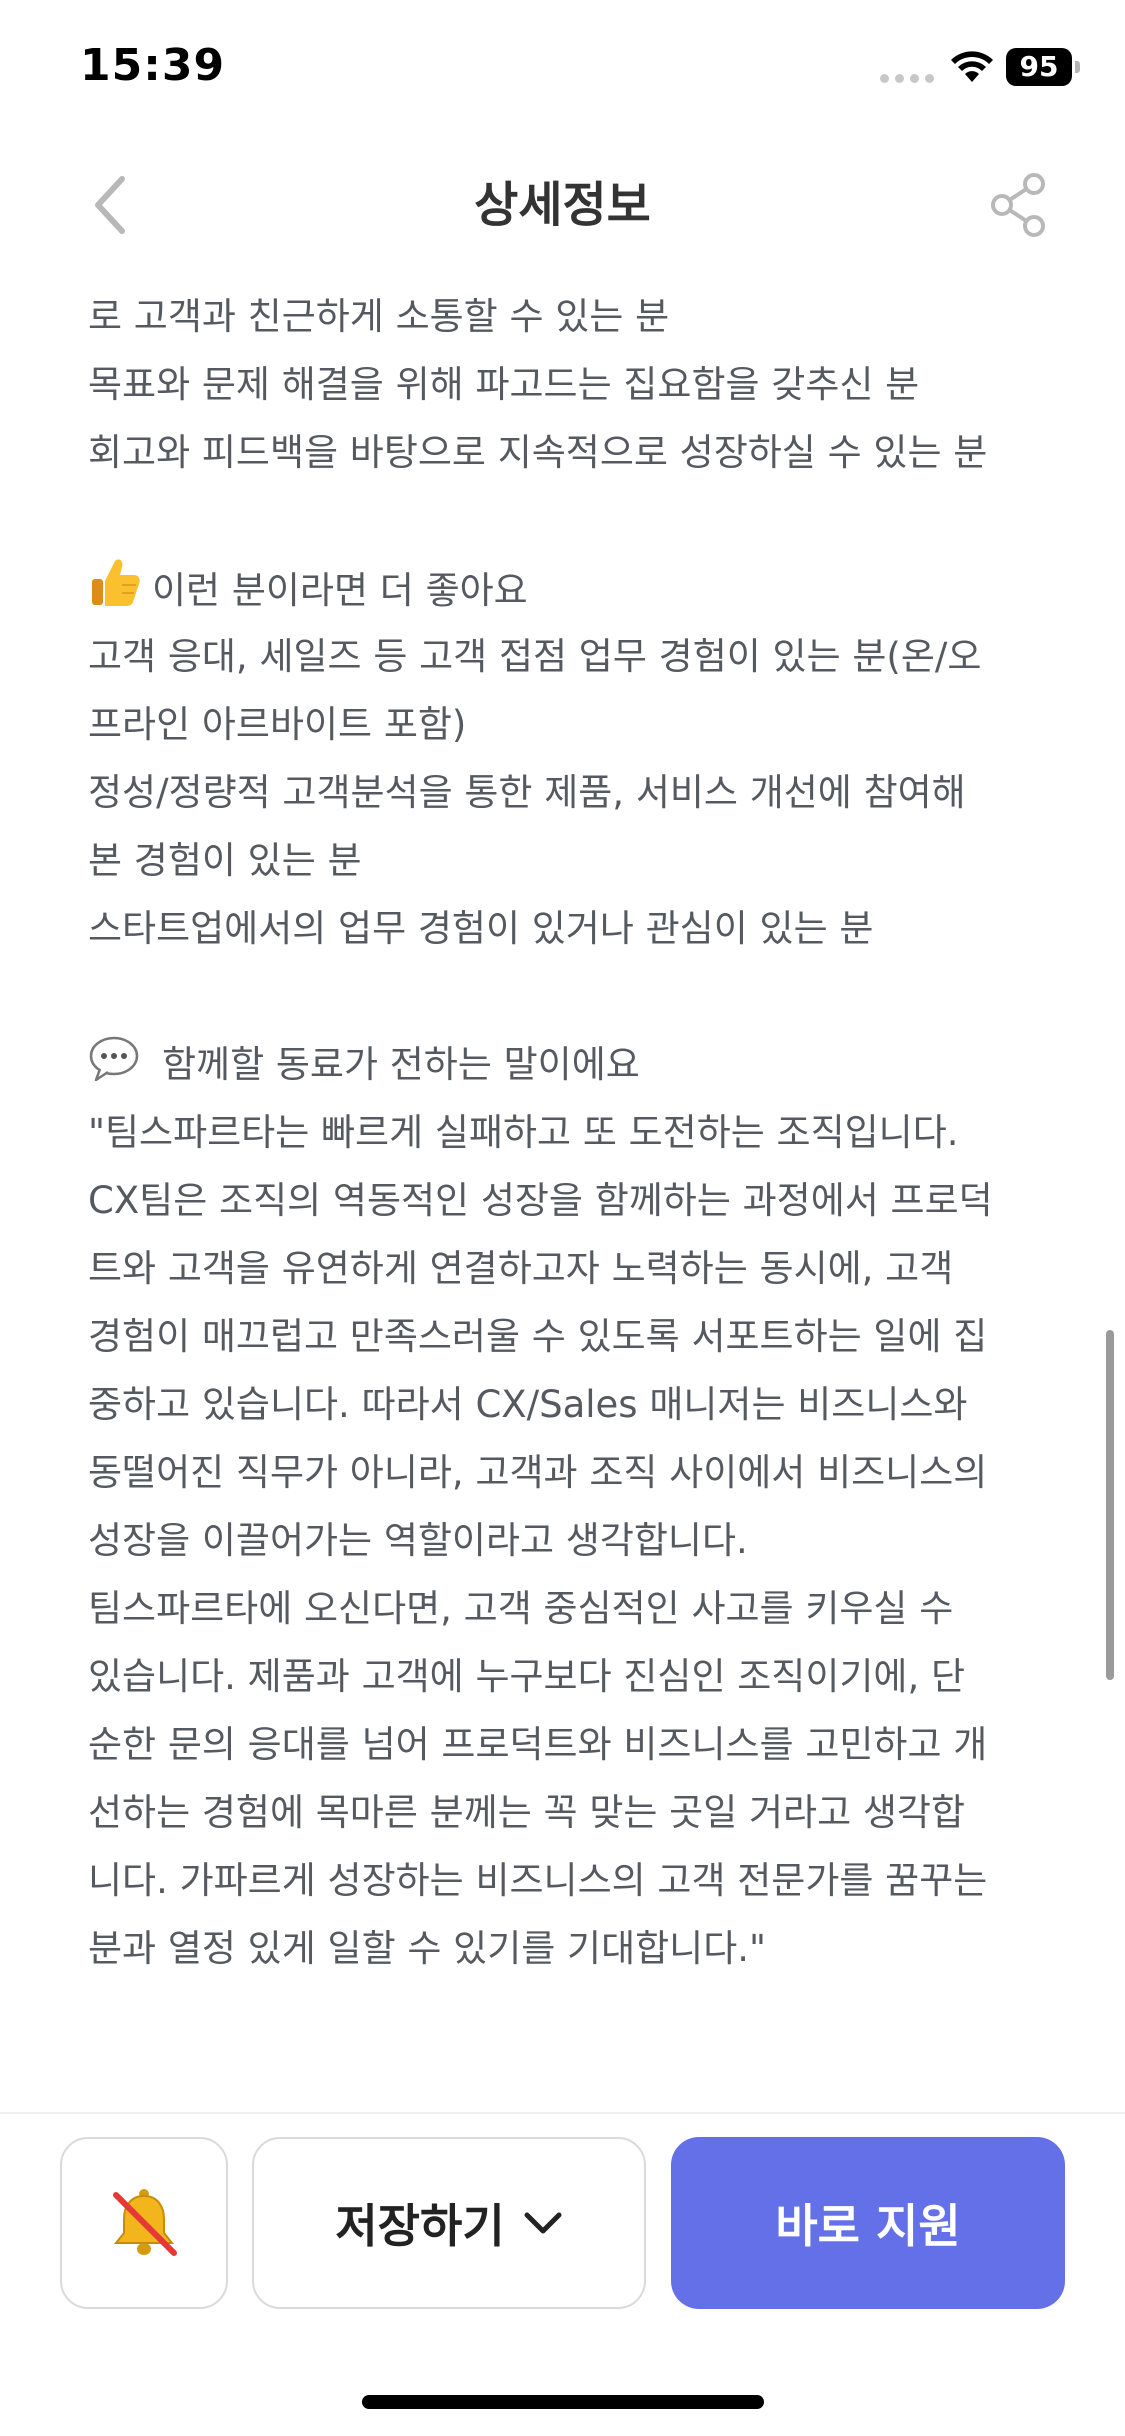  What do you see at coordinates (527, 1812) in the screenshot?
I see `text-line: 선하는 경험에 목마른 분께는 꼭 맞는 곳일 거라고 생각합` at bounding box center [527, 1812].